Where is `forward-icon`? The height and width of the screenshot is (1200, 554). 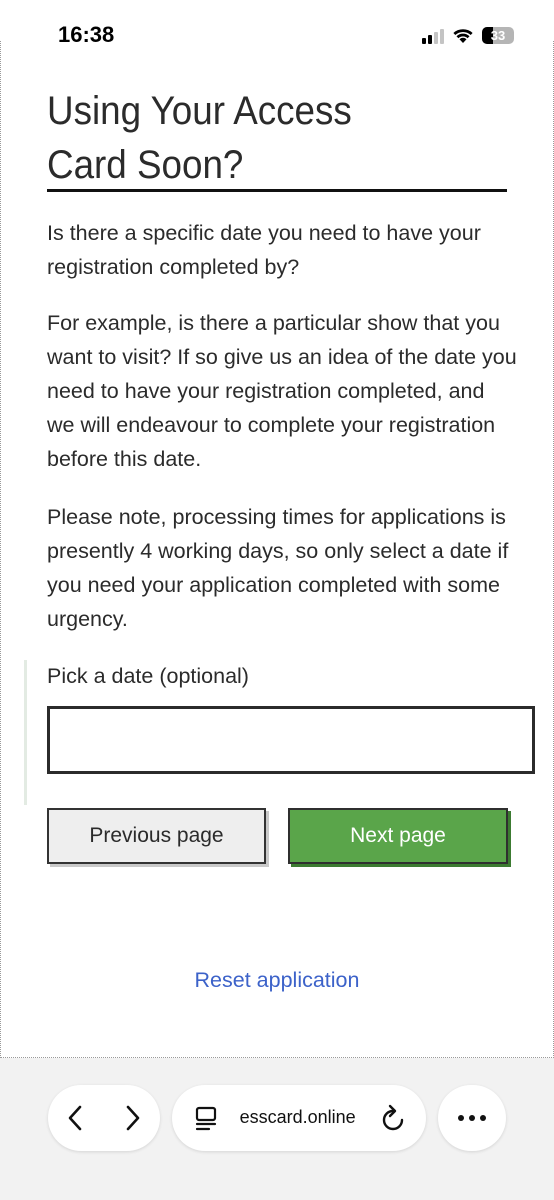 forward-icon is located at coordinates (133, 1118).